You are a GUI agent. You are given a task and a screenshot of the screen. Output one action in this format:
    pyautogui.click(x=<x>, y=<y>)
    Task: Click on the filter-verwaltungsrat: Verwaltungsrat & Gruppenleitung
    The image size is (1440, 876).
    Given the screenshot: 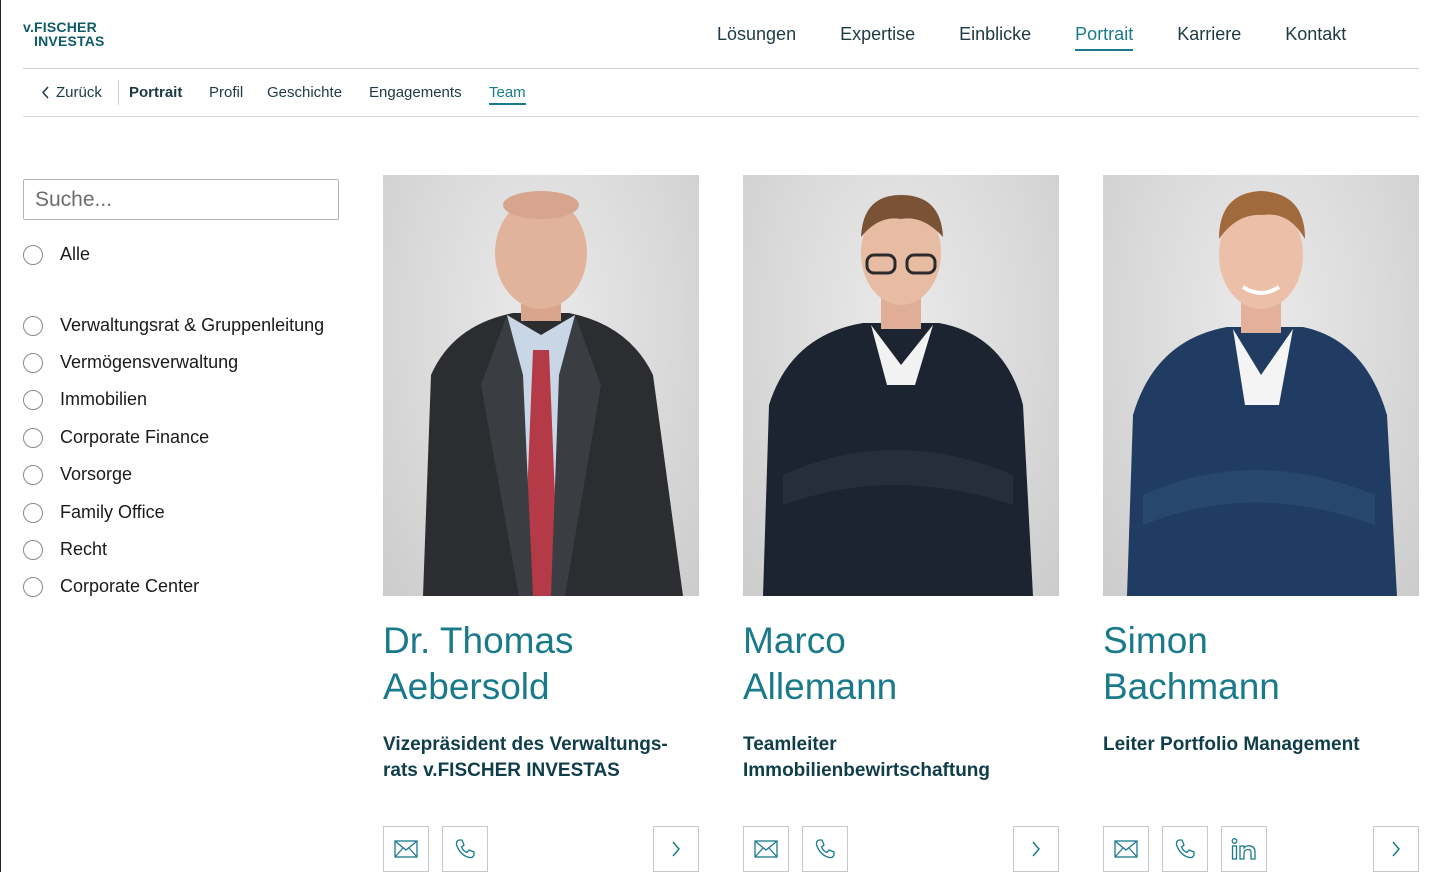 What is the action you would take?
    pyautogui.click(x=173, y=325)
    